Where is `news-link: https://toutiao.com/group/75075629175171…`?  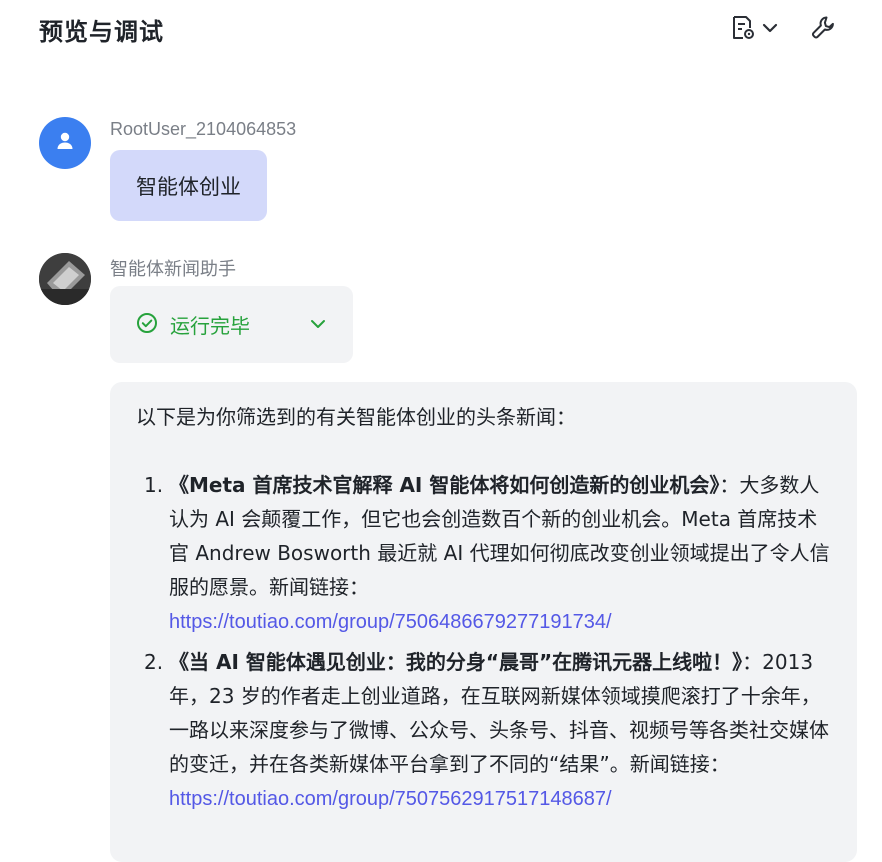
news-link: https://toutiao.com/group/75075629175171… is located at coordinates (390, 799).